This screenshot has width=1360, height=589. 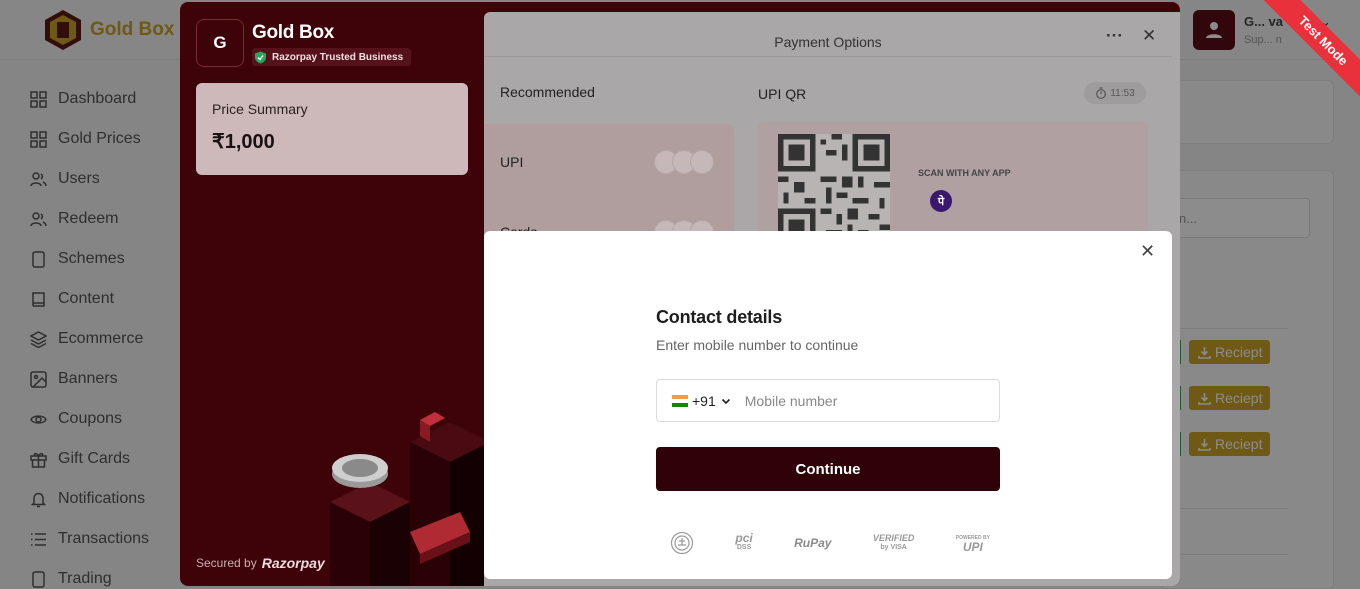 What do you see at coordinates (828, 469) in the screenshot?
I see `continue-button: Continue` at bounding box center [828, 469].